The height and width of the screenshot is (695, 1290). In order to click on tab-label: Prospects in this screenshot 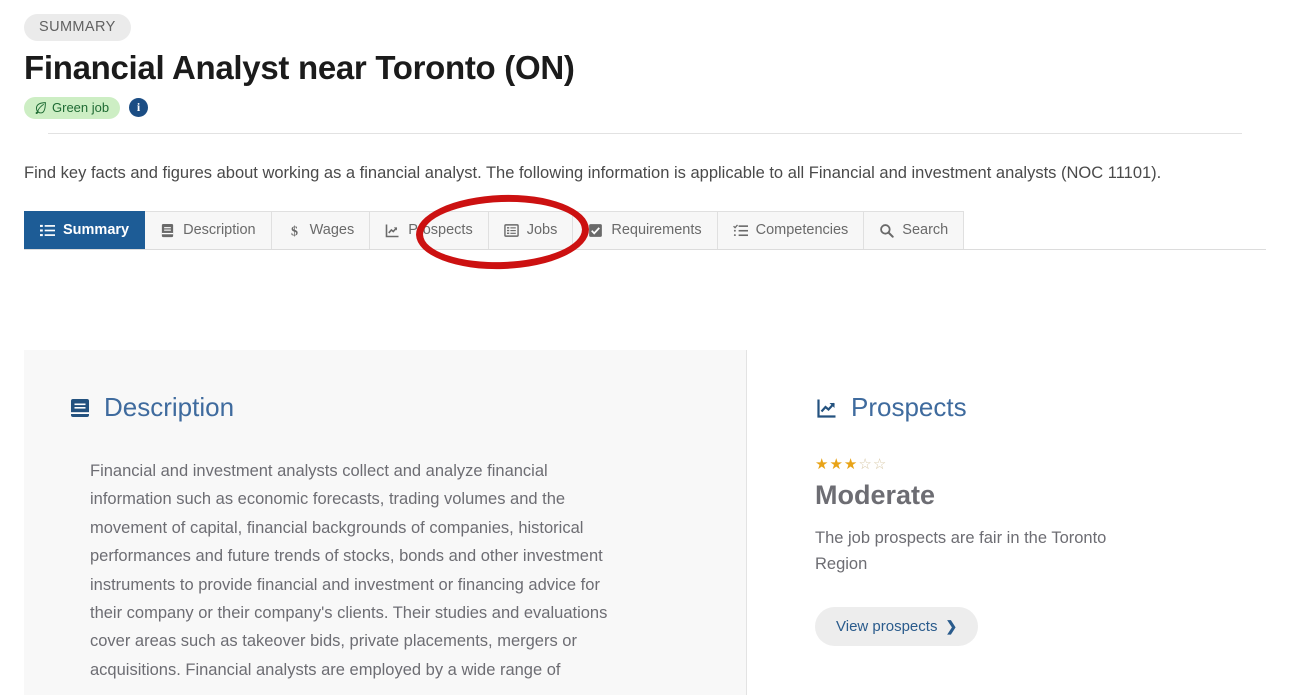, I will do `click(440, 230)`.